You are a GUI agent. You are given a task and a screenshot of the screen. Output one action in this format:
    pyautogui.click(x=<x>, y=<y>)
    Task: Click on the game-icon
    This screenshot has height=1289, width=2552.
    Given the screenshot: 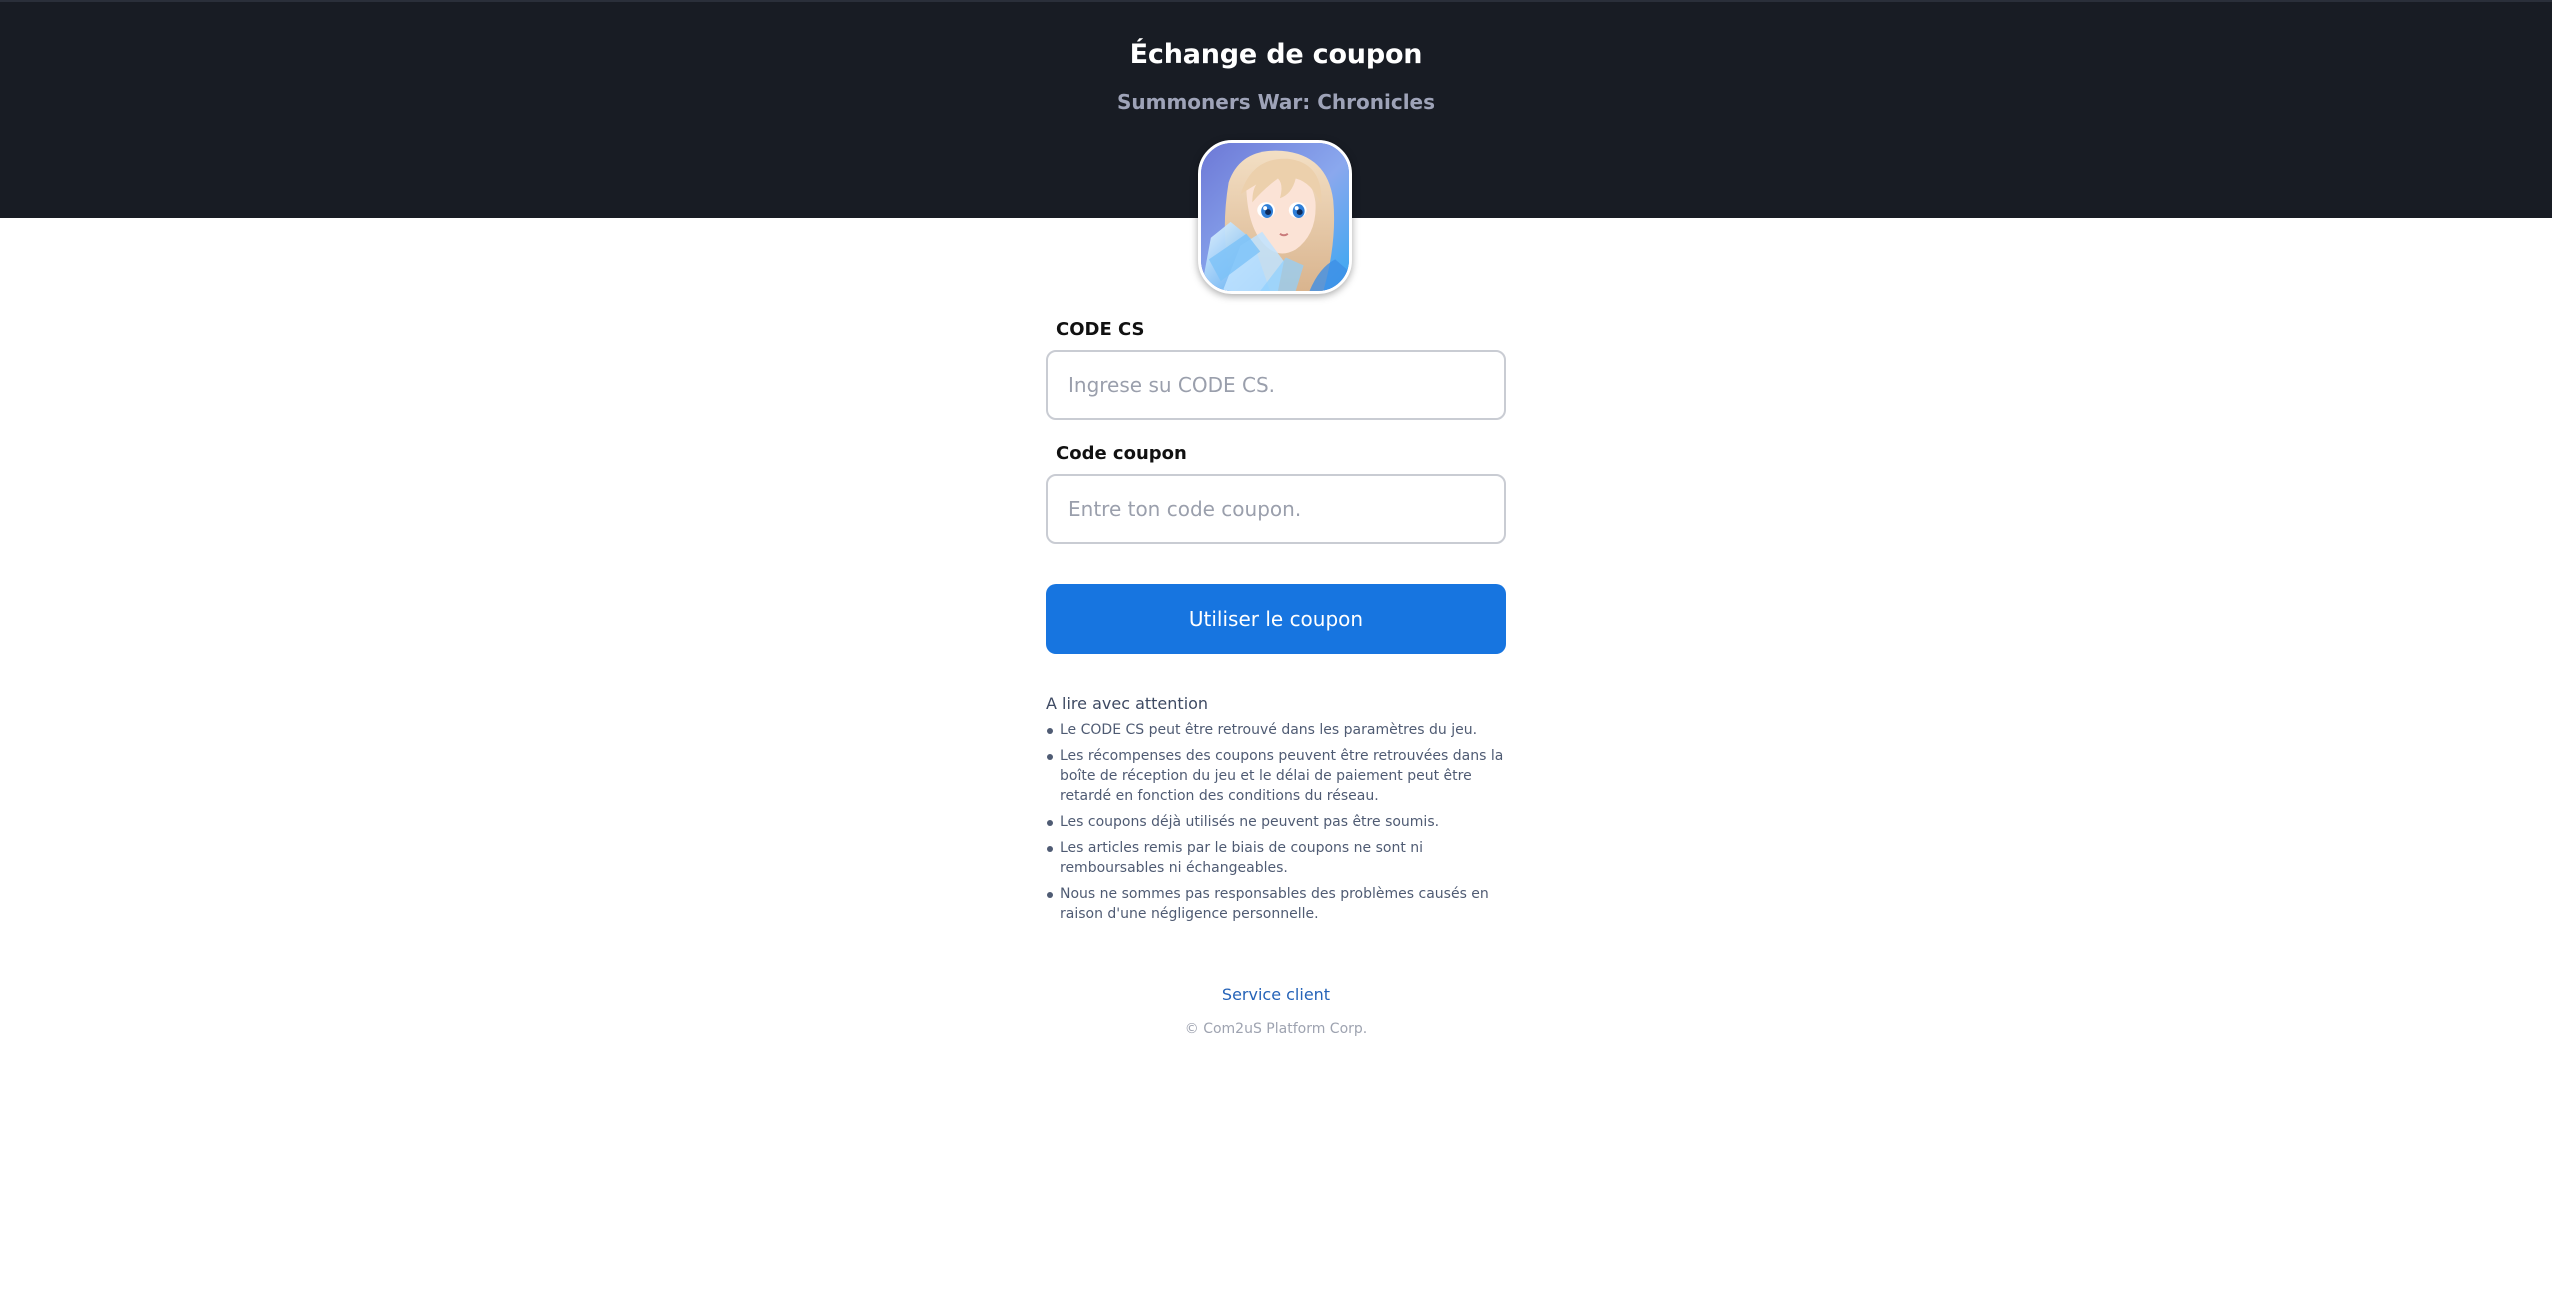 What is the action you would take?
    pyautogui.click(x=1275, y=217)
    